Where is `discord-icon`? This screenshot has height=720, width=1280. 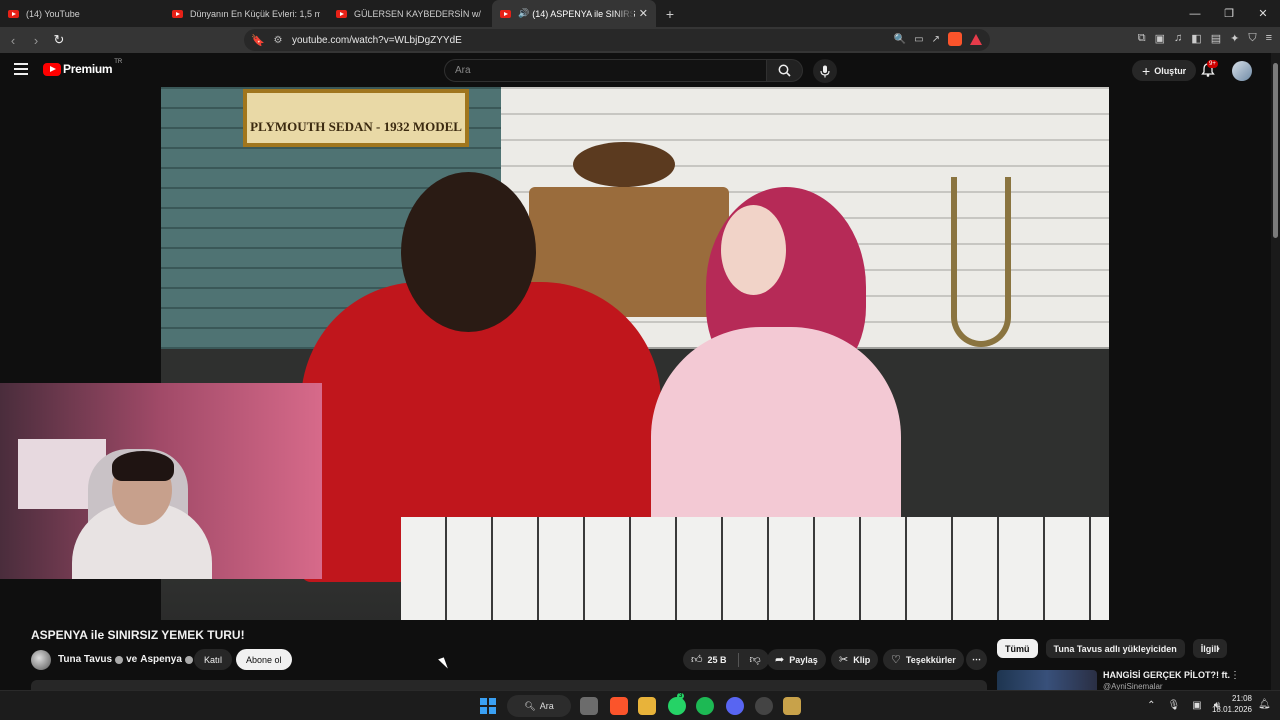
discord-icon is located at coordinates (735, 706).